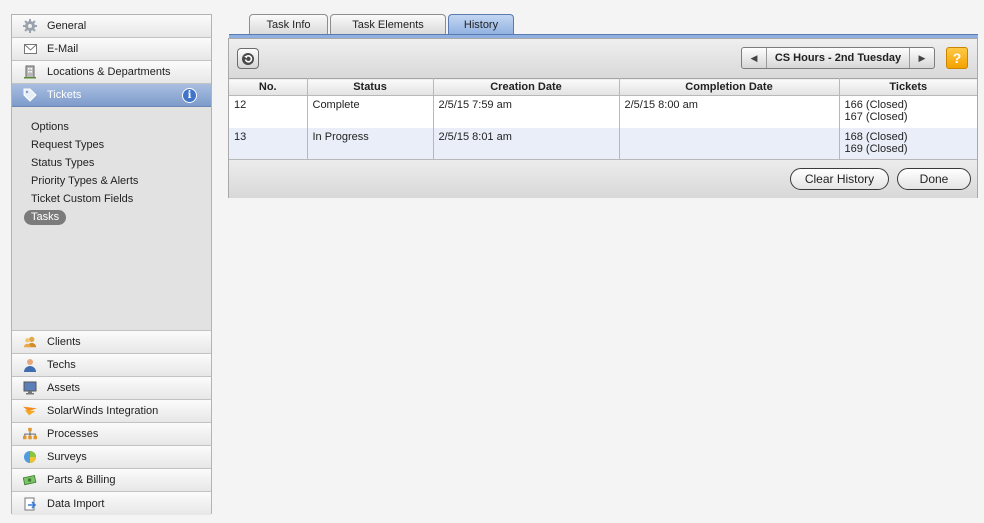  What do you see at coordinates (526, 143) in the screenshot?
I see `cell-creation-date: 2/5/15 8:01 am` at bounding box center [526, 143].